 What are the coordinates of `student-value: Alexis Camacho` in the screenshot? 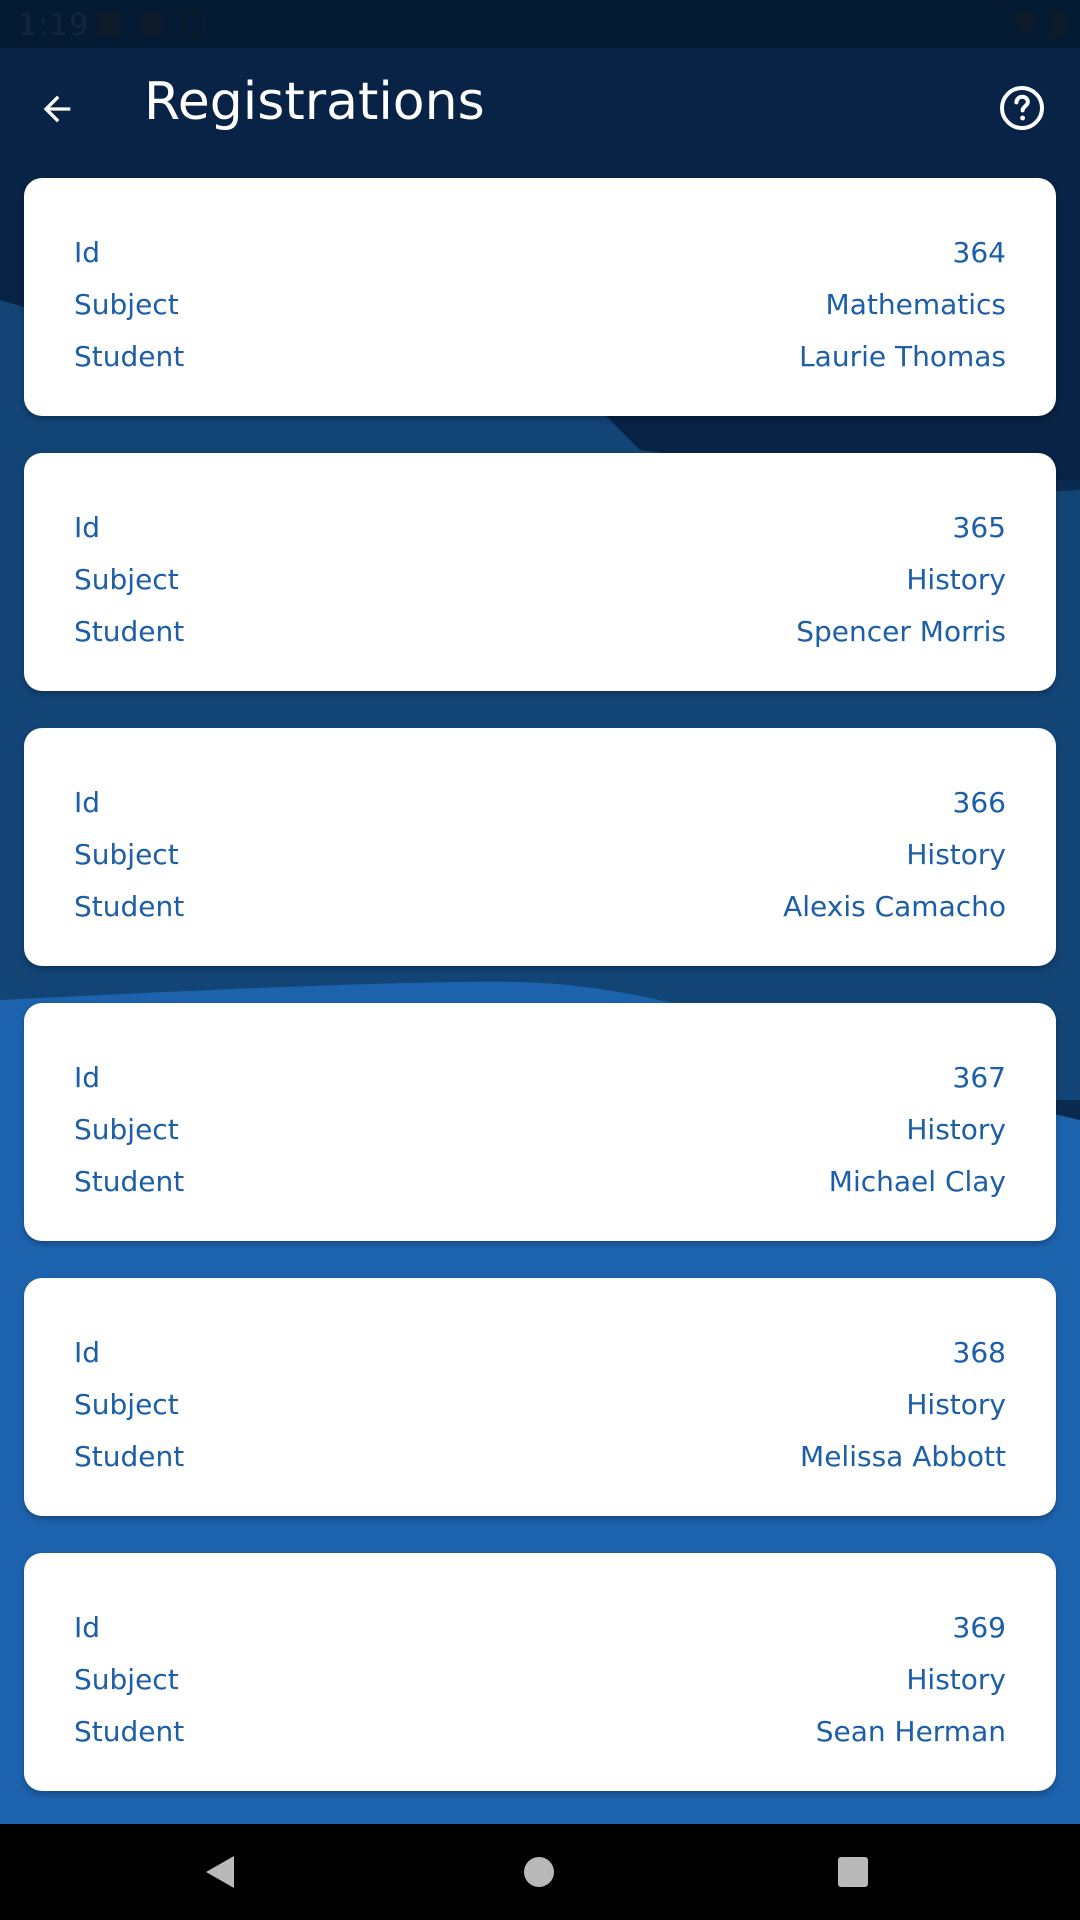 It's located at (894, 906).